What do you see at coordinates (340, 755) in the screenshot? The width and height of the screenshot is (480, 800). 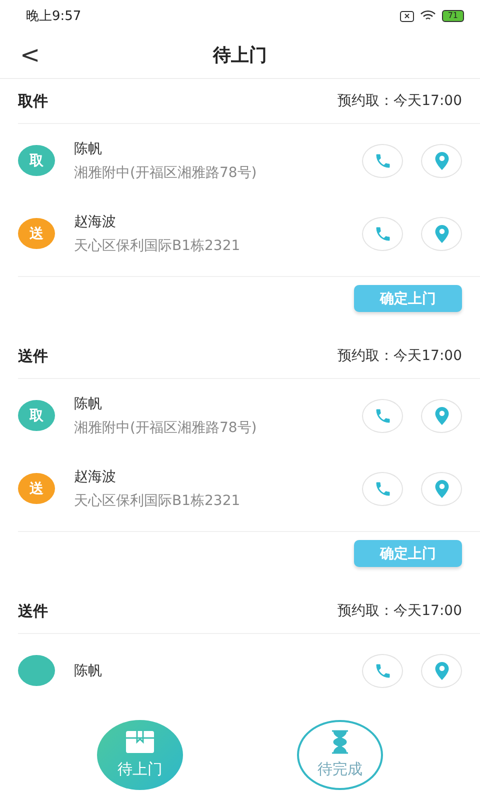 I see `bottom-tab: 待完成` at bounding box center [340, 755].